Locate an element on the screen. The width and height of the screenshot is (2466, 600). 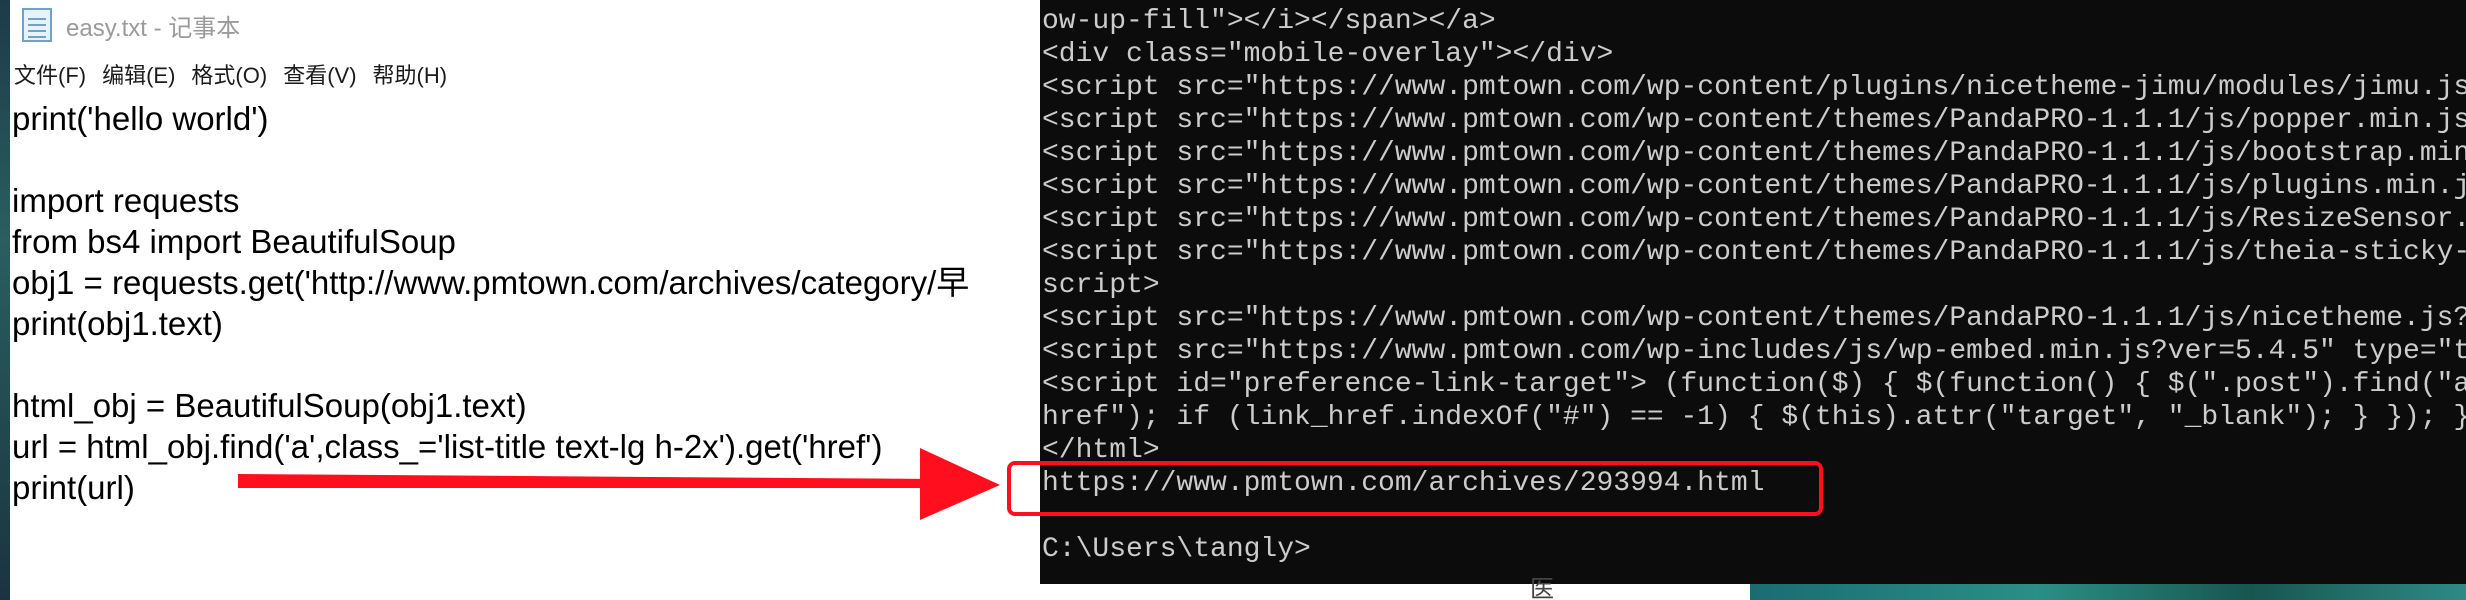
code-line: print(url) is located at coordinates (73, 487).